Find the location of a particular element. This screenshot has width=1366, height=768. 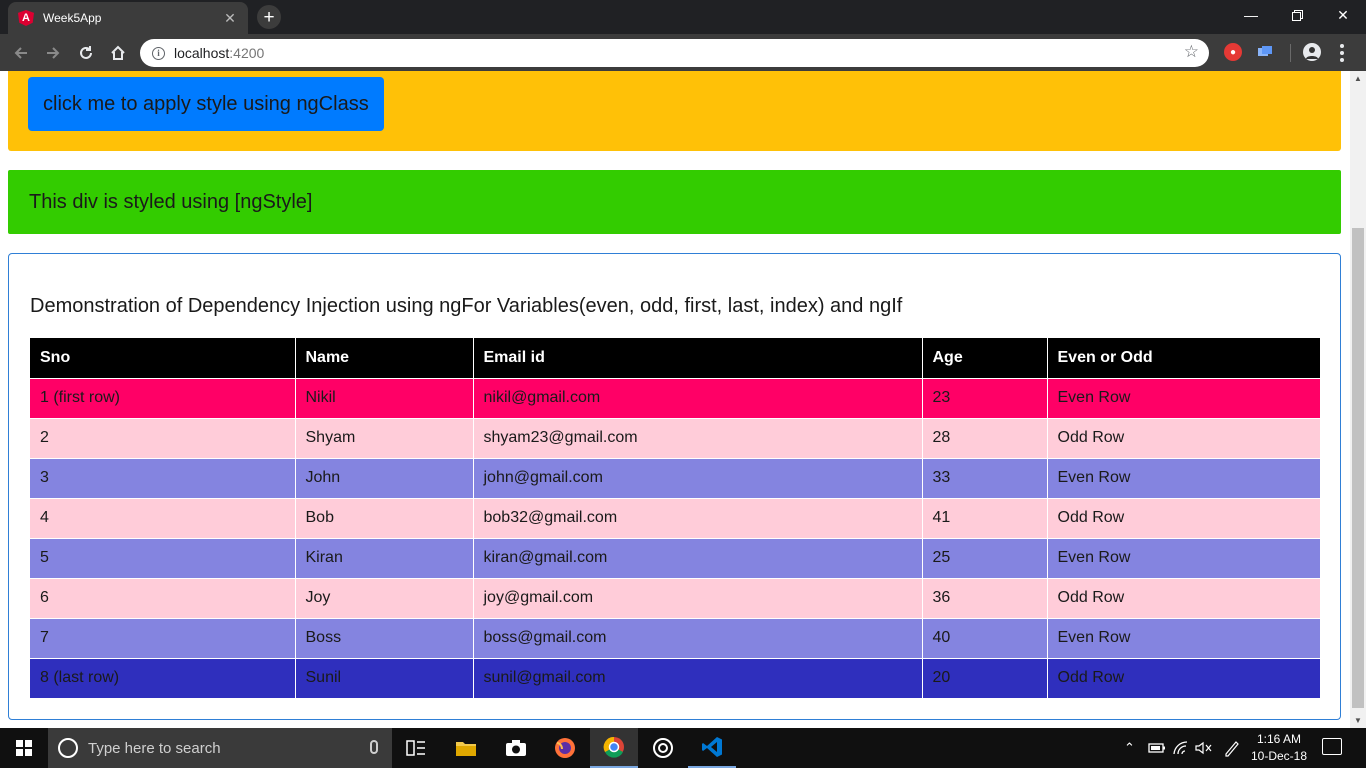

angular-favicon-icon: A is located at coordinates (26, 18).